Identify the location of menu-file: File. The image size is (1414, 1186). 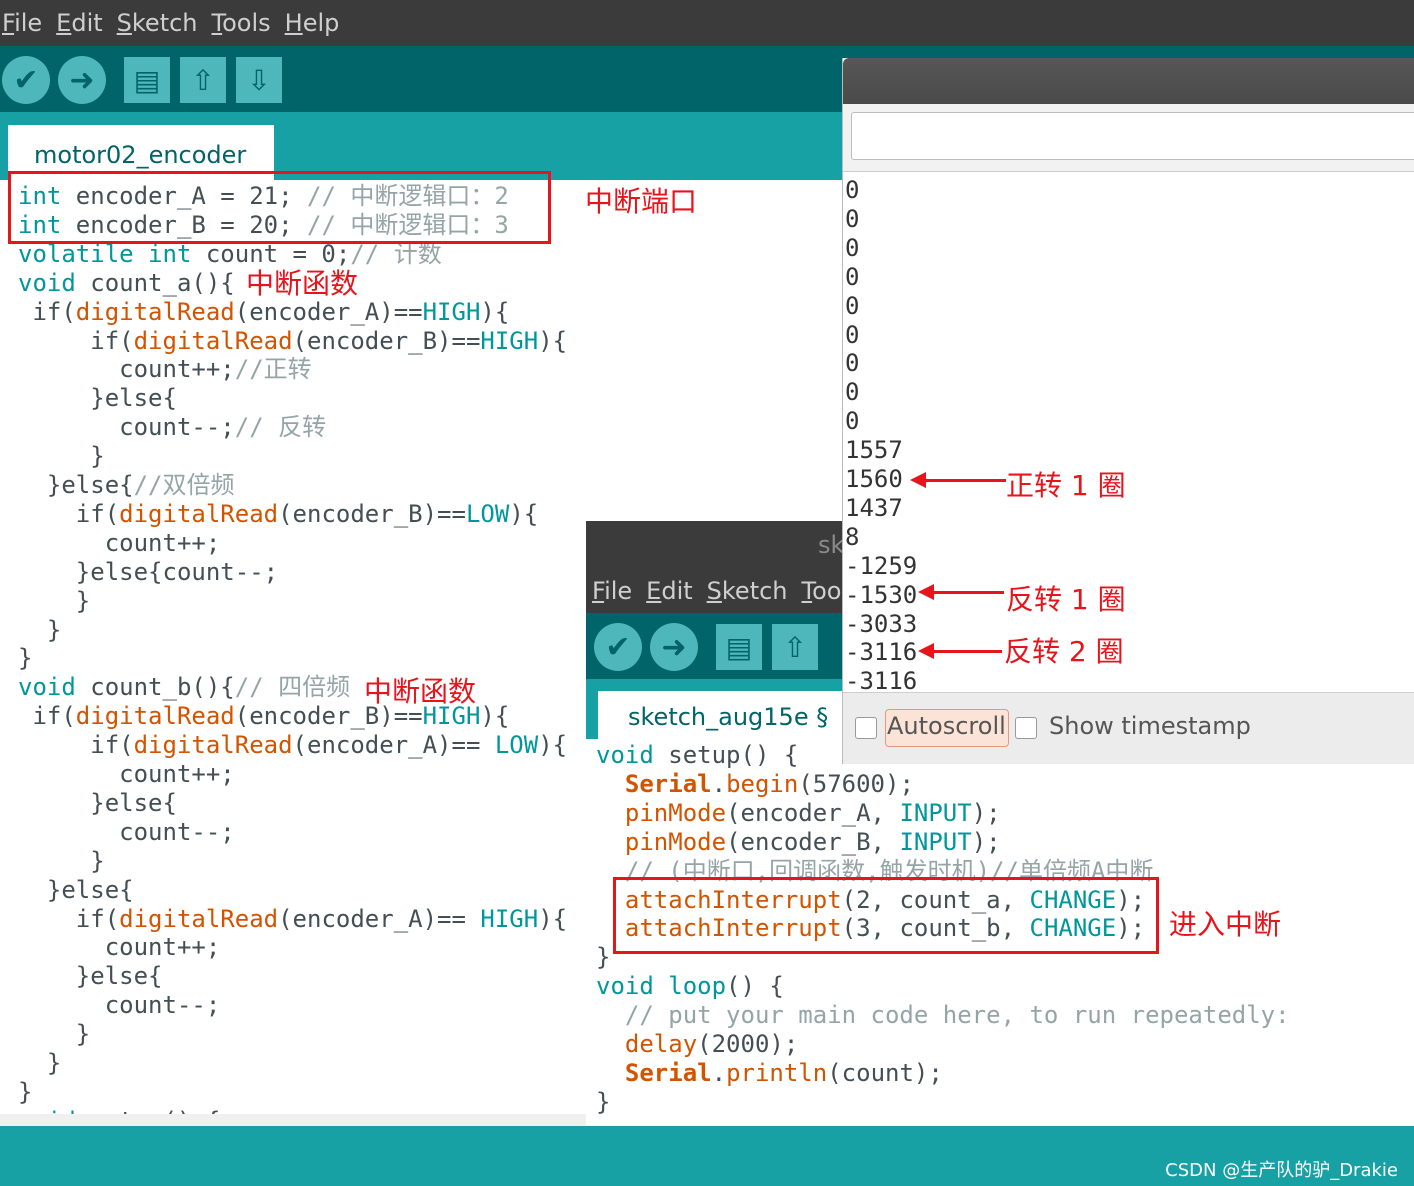
(22, 23).